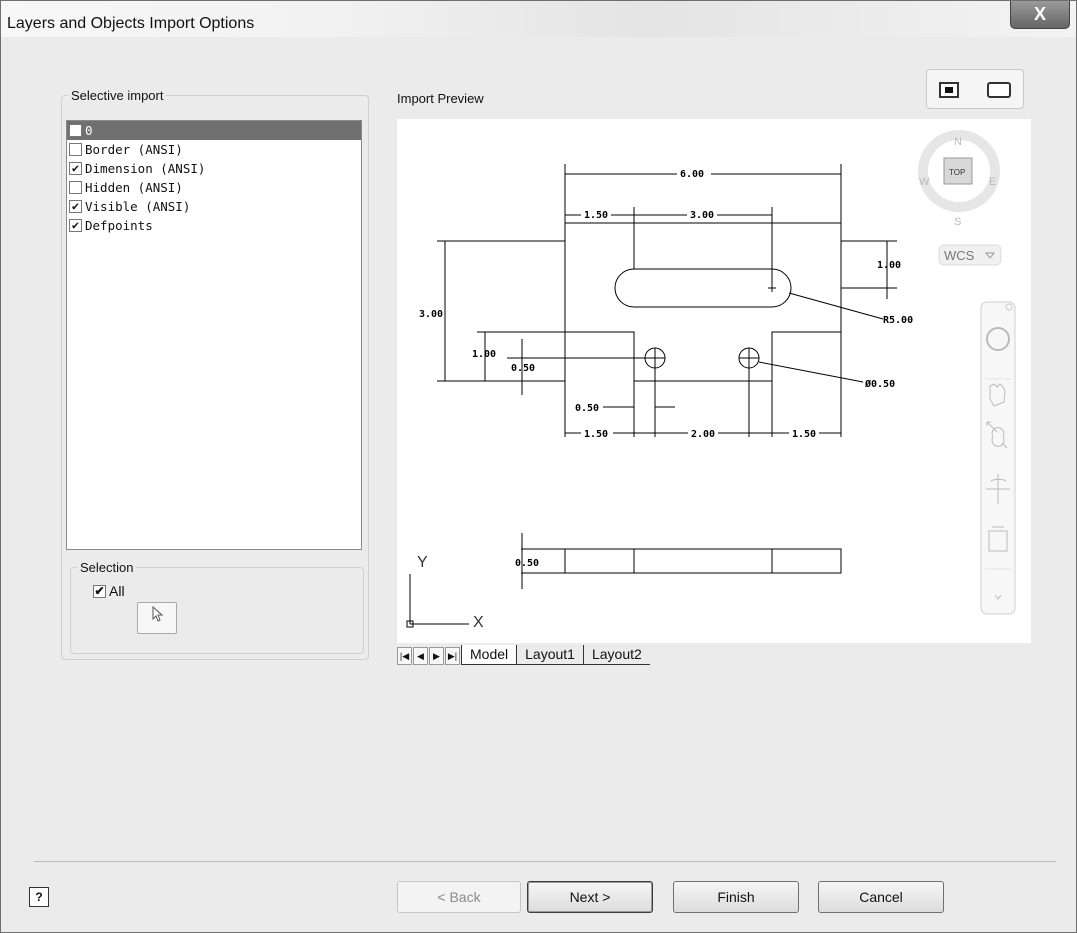  What do you see at coordinates (214, 168) in the screenshot?
I see `layer-item: Dimension (ANSI)` at bounding box center [214, 168].